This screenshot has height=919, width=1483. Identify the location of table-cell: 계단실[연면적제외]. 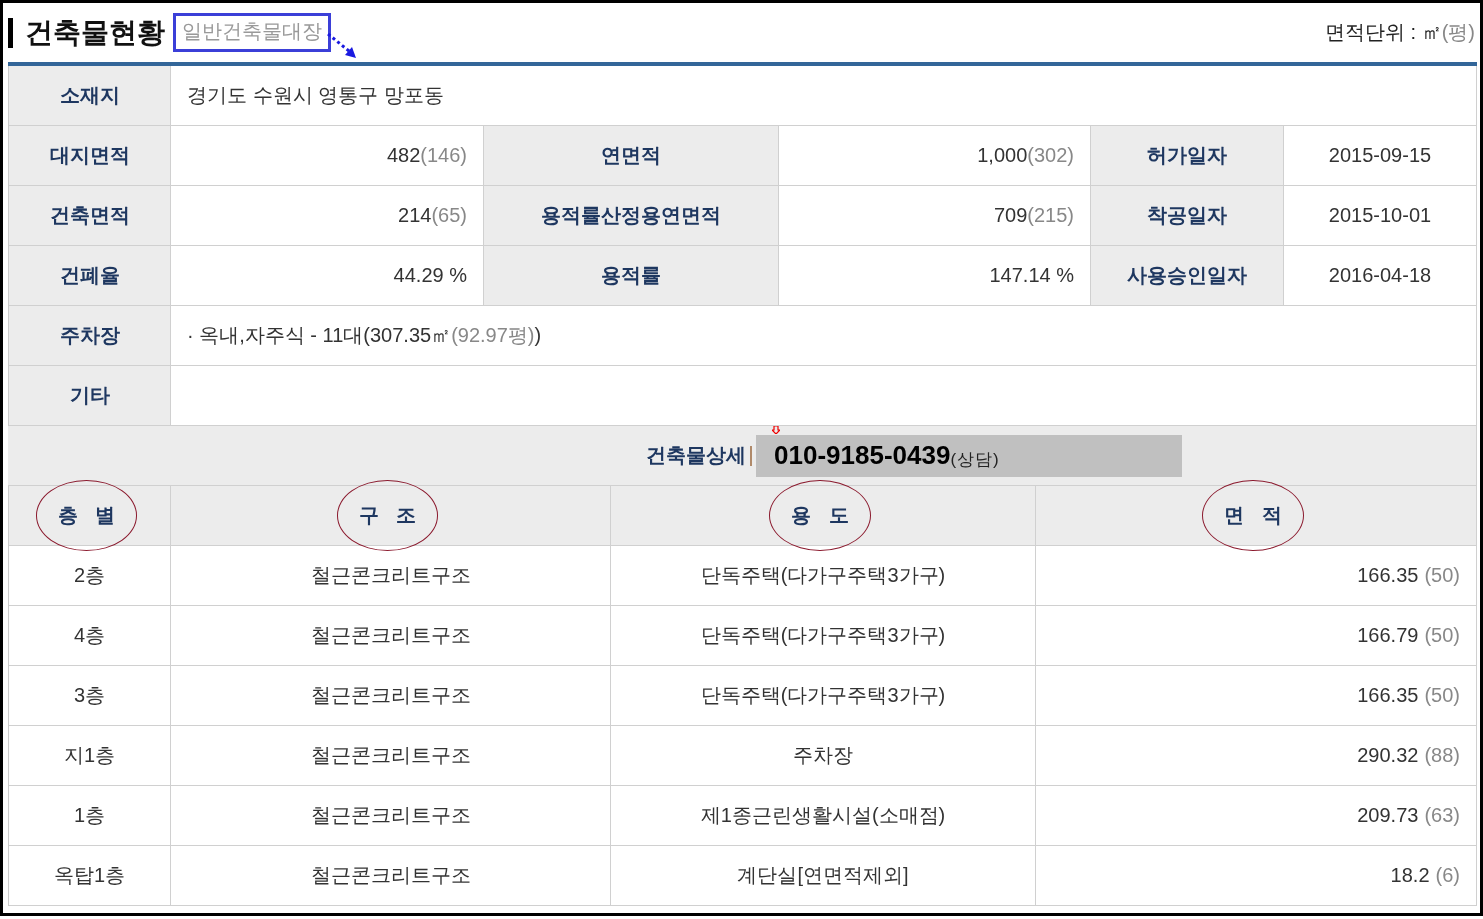
(823, 876).